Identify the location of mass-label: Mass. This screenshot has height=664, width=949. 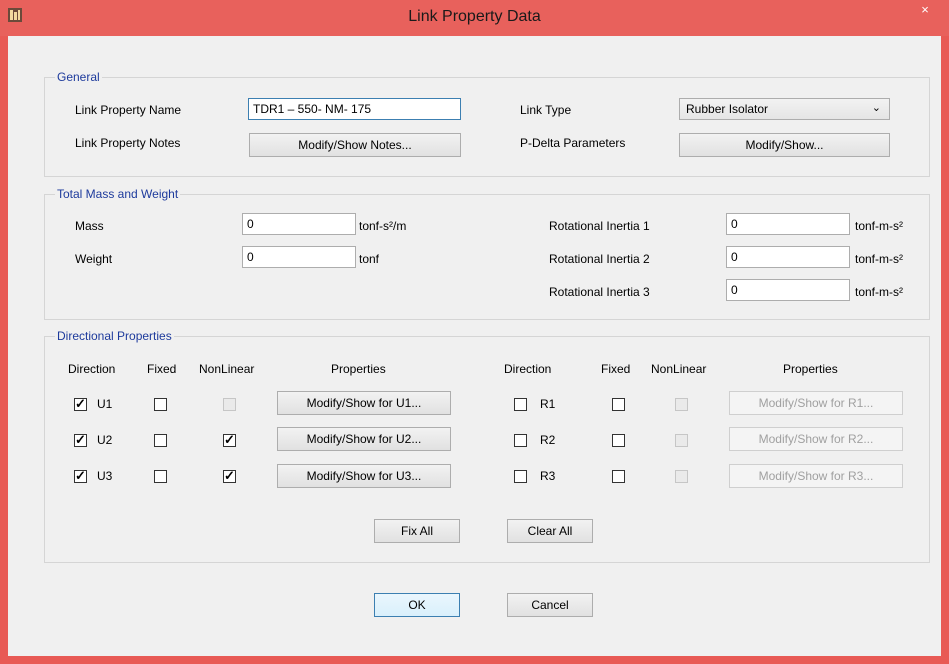
(89, 226).